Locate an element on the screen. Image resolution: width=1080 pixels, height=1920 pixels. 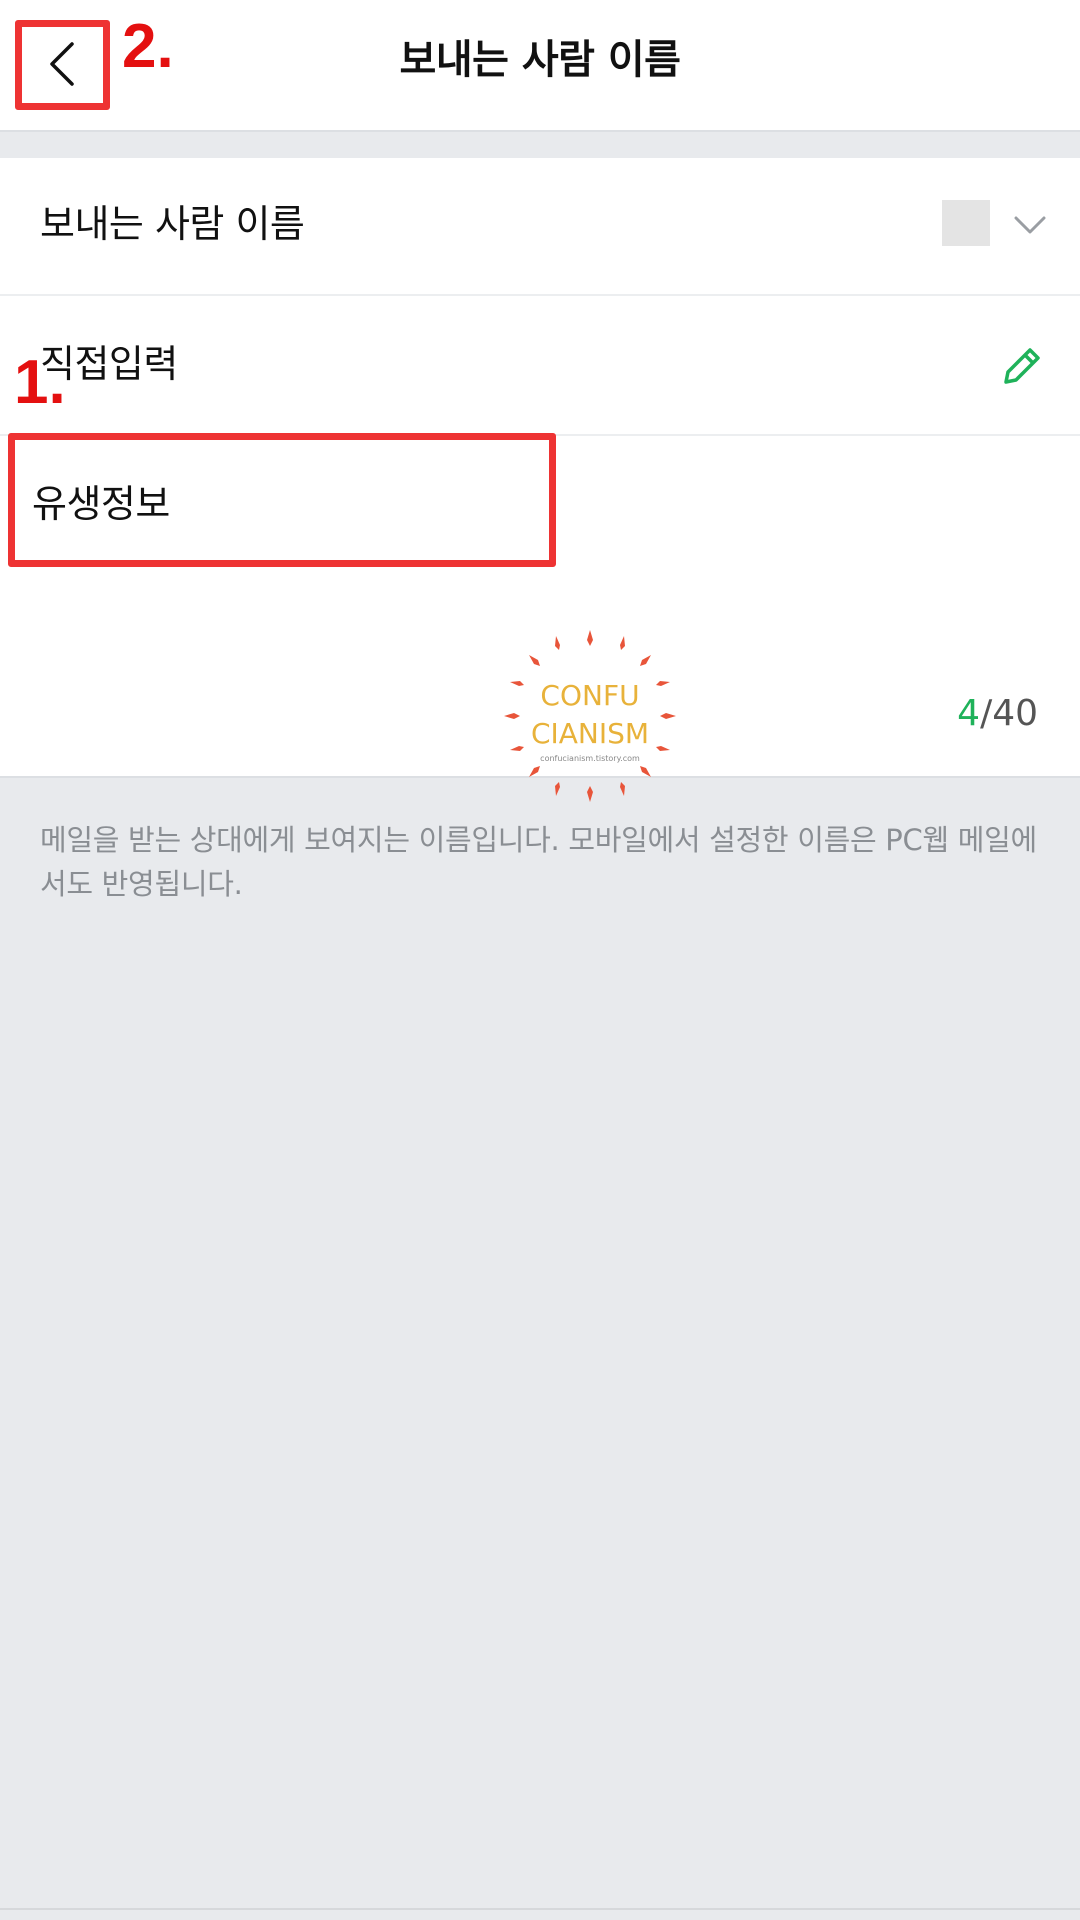
counter-max: /40 is located at coordinates (1009, 713).